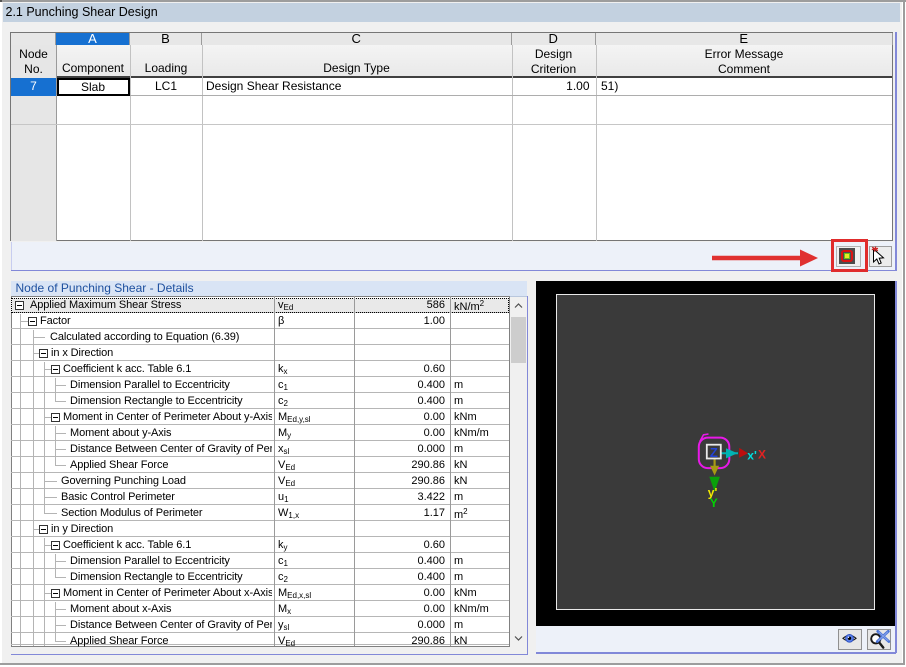 This screenshot has height=667, width=906. Describe the element at coordinates (714, 503) in the screenshot. I see `svg-text: Y` at that location.